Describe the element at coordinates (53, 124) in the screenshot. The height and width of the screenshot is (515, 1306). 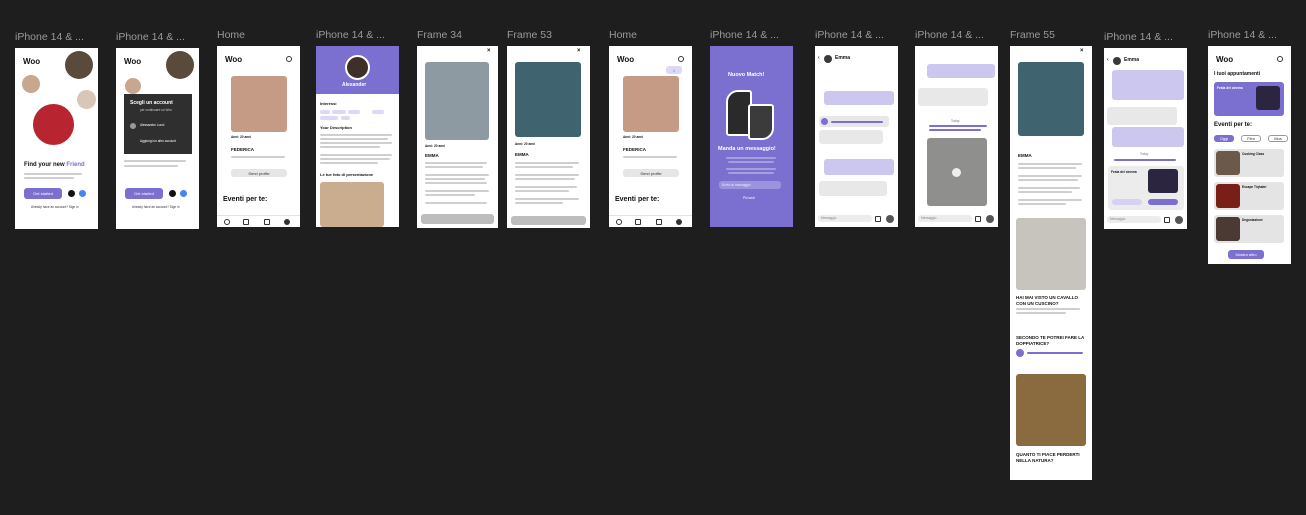
I see `avatar-main` at that location.